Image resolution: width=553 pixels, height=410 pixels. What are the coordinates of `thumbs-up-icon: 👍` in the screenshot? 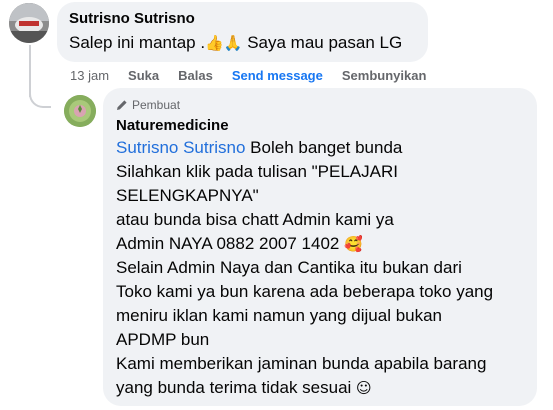 It's located at (214, 43).